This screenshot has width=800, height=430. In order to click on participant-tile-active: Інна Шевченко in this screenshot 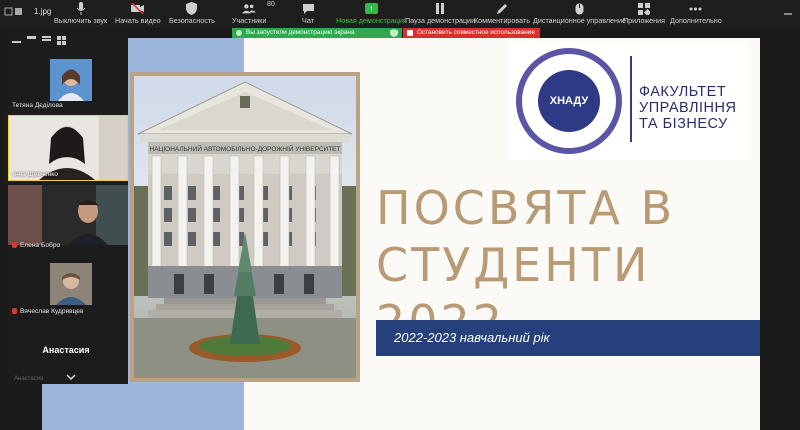, I will do `click(68, 148)`.